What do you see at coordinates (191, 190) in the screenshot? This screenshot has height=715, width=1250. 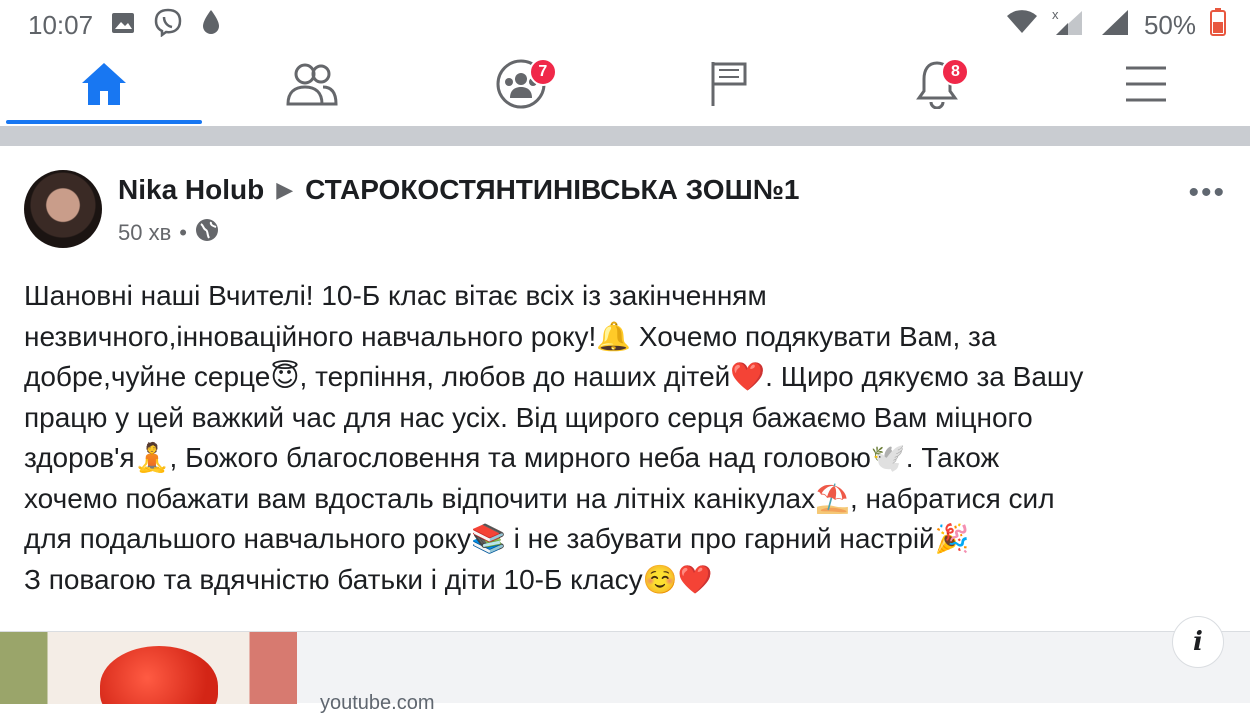 I see `author-name: Nika Holub` at bounding box center [191, 190].